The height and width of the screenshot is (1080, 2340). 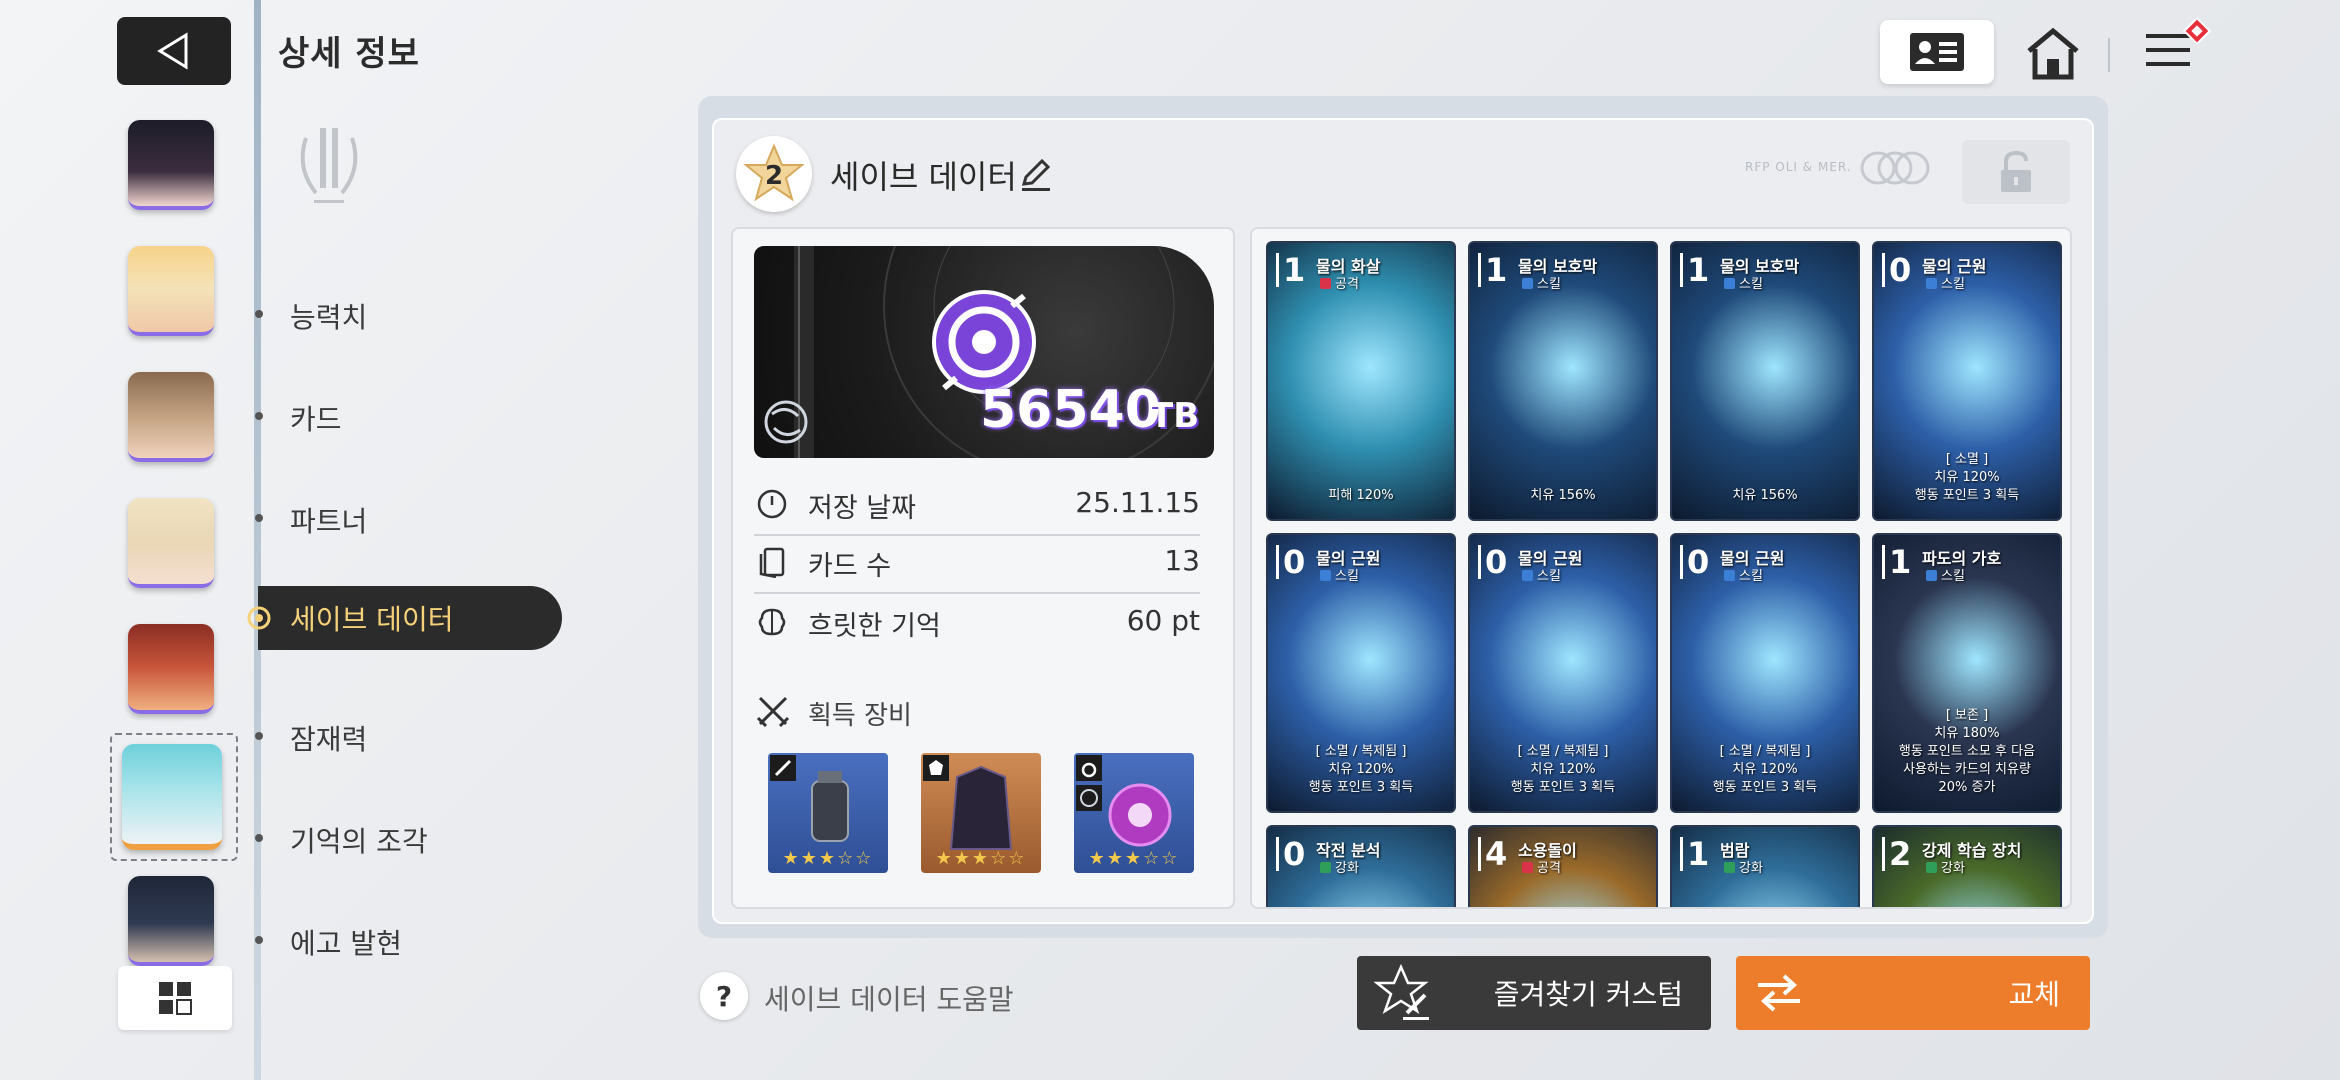 What do you see at coordinates (1967, 787) in the screenshot?
I see `card-description-line: 20% 증가` at bounding box center [1967, 787].